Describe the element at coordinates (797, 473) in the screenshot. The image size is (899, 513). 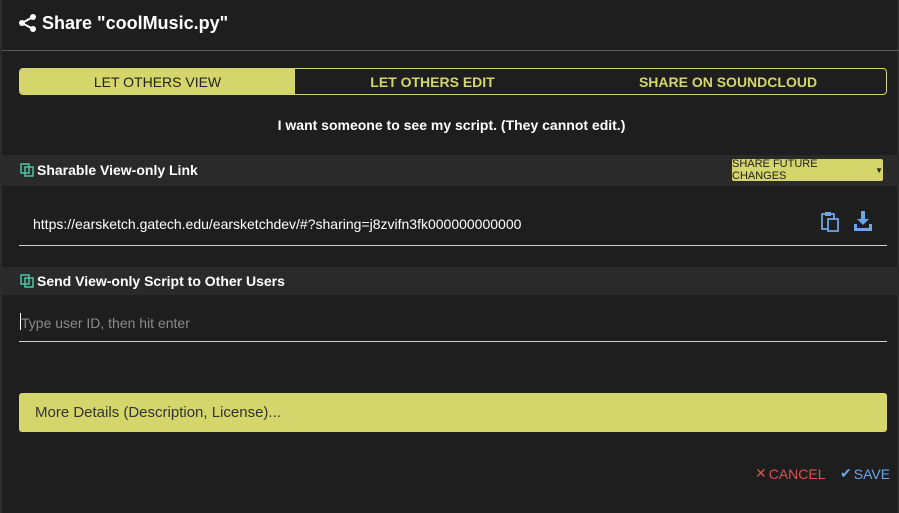
I see `cancel-label: CANCEL` at that location.